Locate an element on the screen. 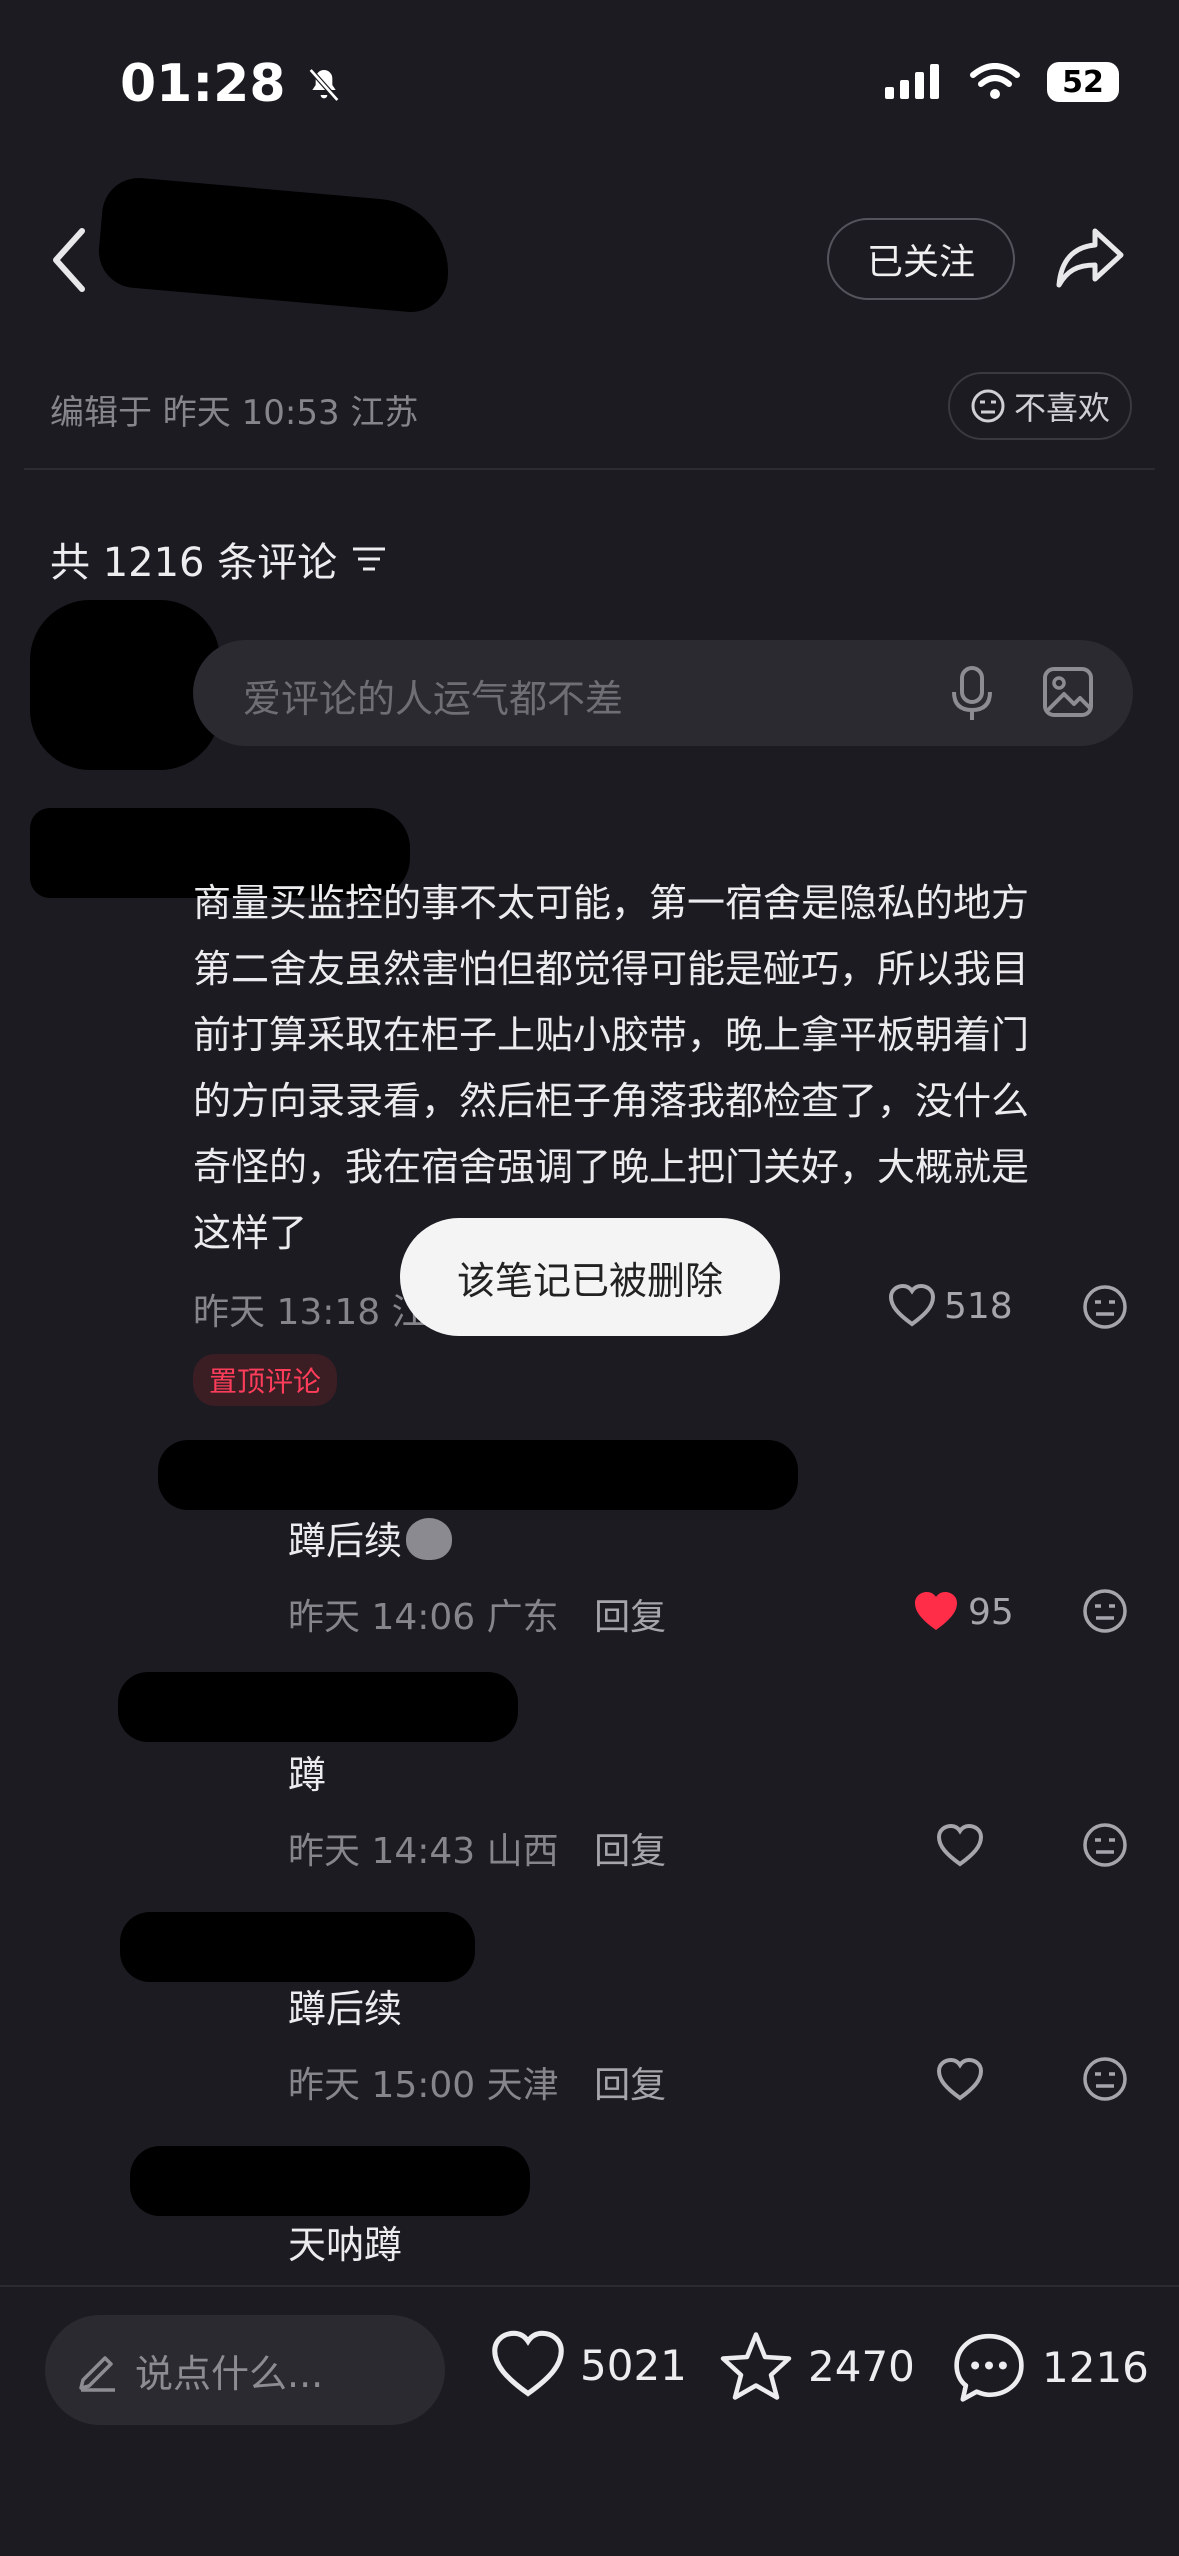 The height and width of the screenshot is (2556, 1179). status-time: 01:28 is located at coordinates (232, 84).